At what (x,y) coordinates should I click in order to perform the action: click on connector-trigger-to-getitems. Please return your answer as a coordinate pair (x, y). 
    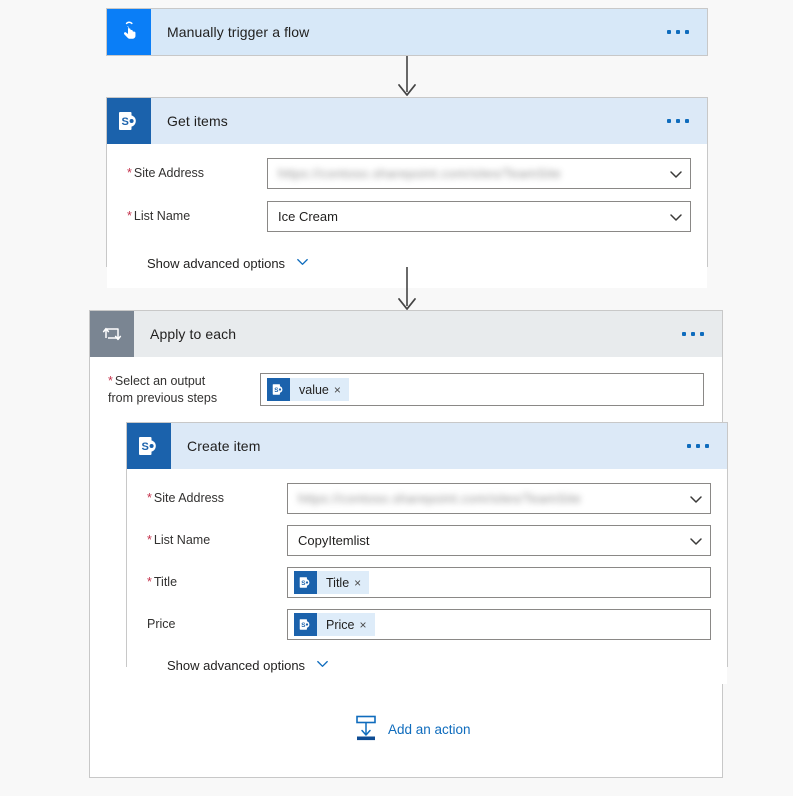
    Looking at the image, I should click on (407, 77).